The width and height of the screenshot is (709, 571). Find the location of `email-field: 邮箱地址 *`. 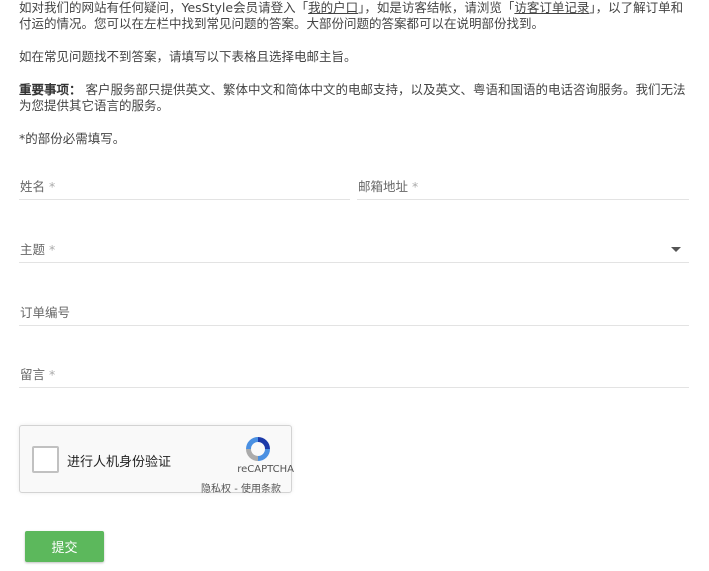

email-field: 邮箱地址 * is located at coordinates (523, 185).